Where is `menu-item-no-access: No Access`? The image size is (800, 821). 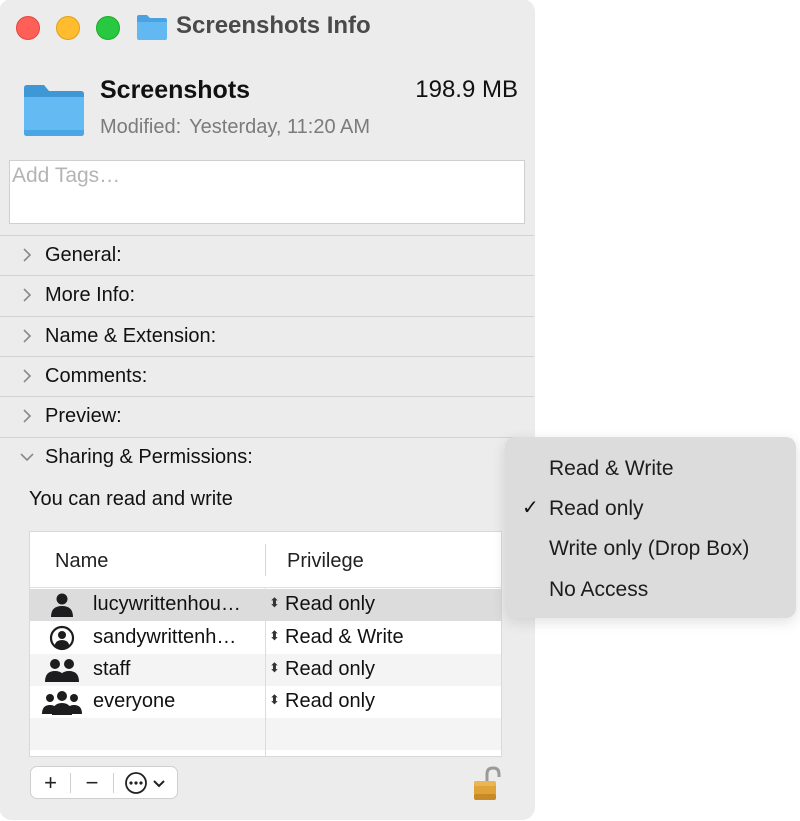 menu-item-no-access: No Access is located at coordinates (598, 590).